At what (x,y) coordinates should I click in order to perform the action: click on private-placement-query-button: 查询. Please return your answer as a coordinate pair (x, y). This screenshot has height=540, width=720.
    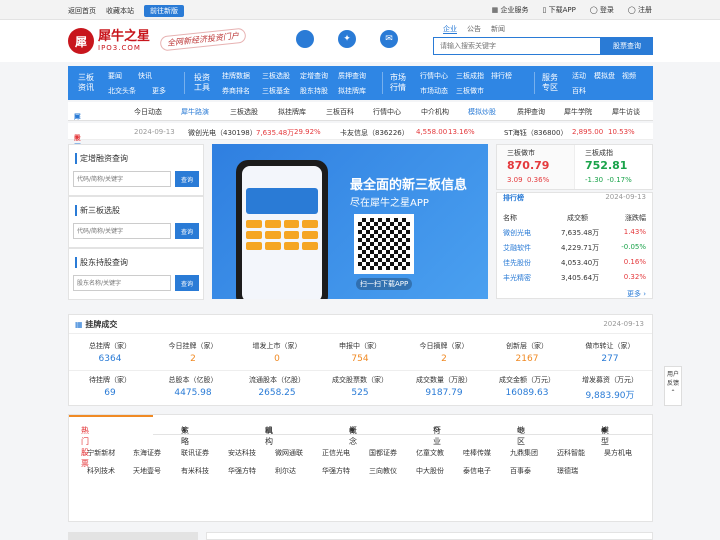
    Looking at the image, I should click on (187, 179).